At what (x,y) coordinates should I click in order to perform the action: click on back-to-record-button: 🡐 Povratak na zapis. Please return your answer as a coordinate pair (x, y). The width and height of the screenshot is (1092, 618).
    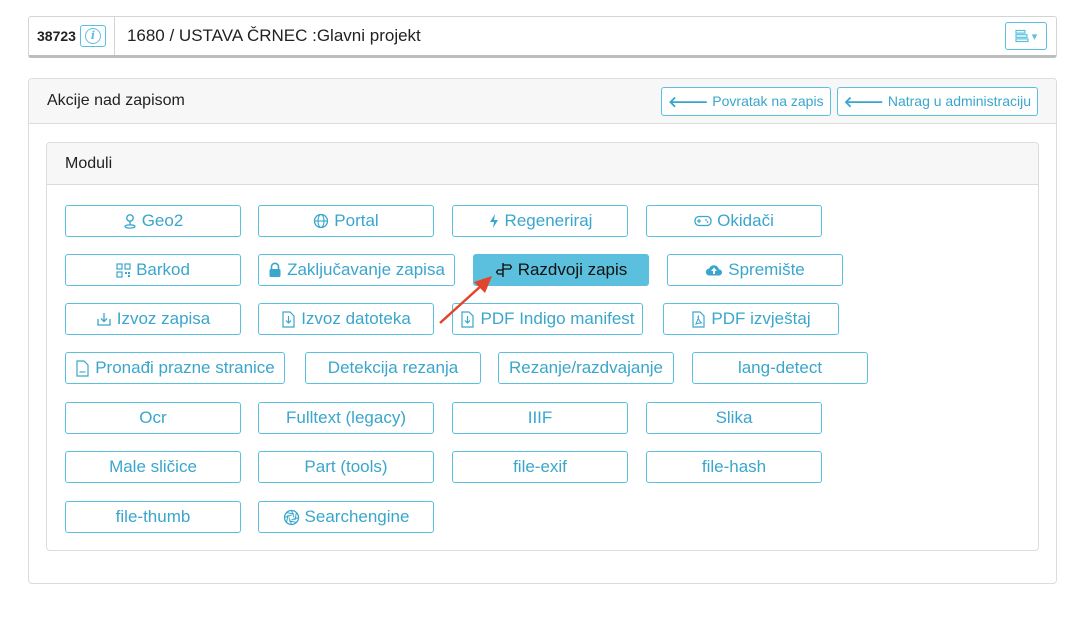
    Looking at the image, I should click on (746, 101).